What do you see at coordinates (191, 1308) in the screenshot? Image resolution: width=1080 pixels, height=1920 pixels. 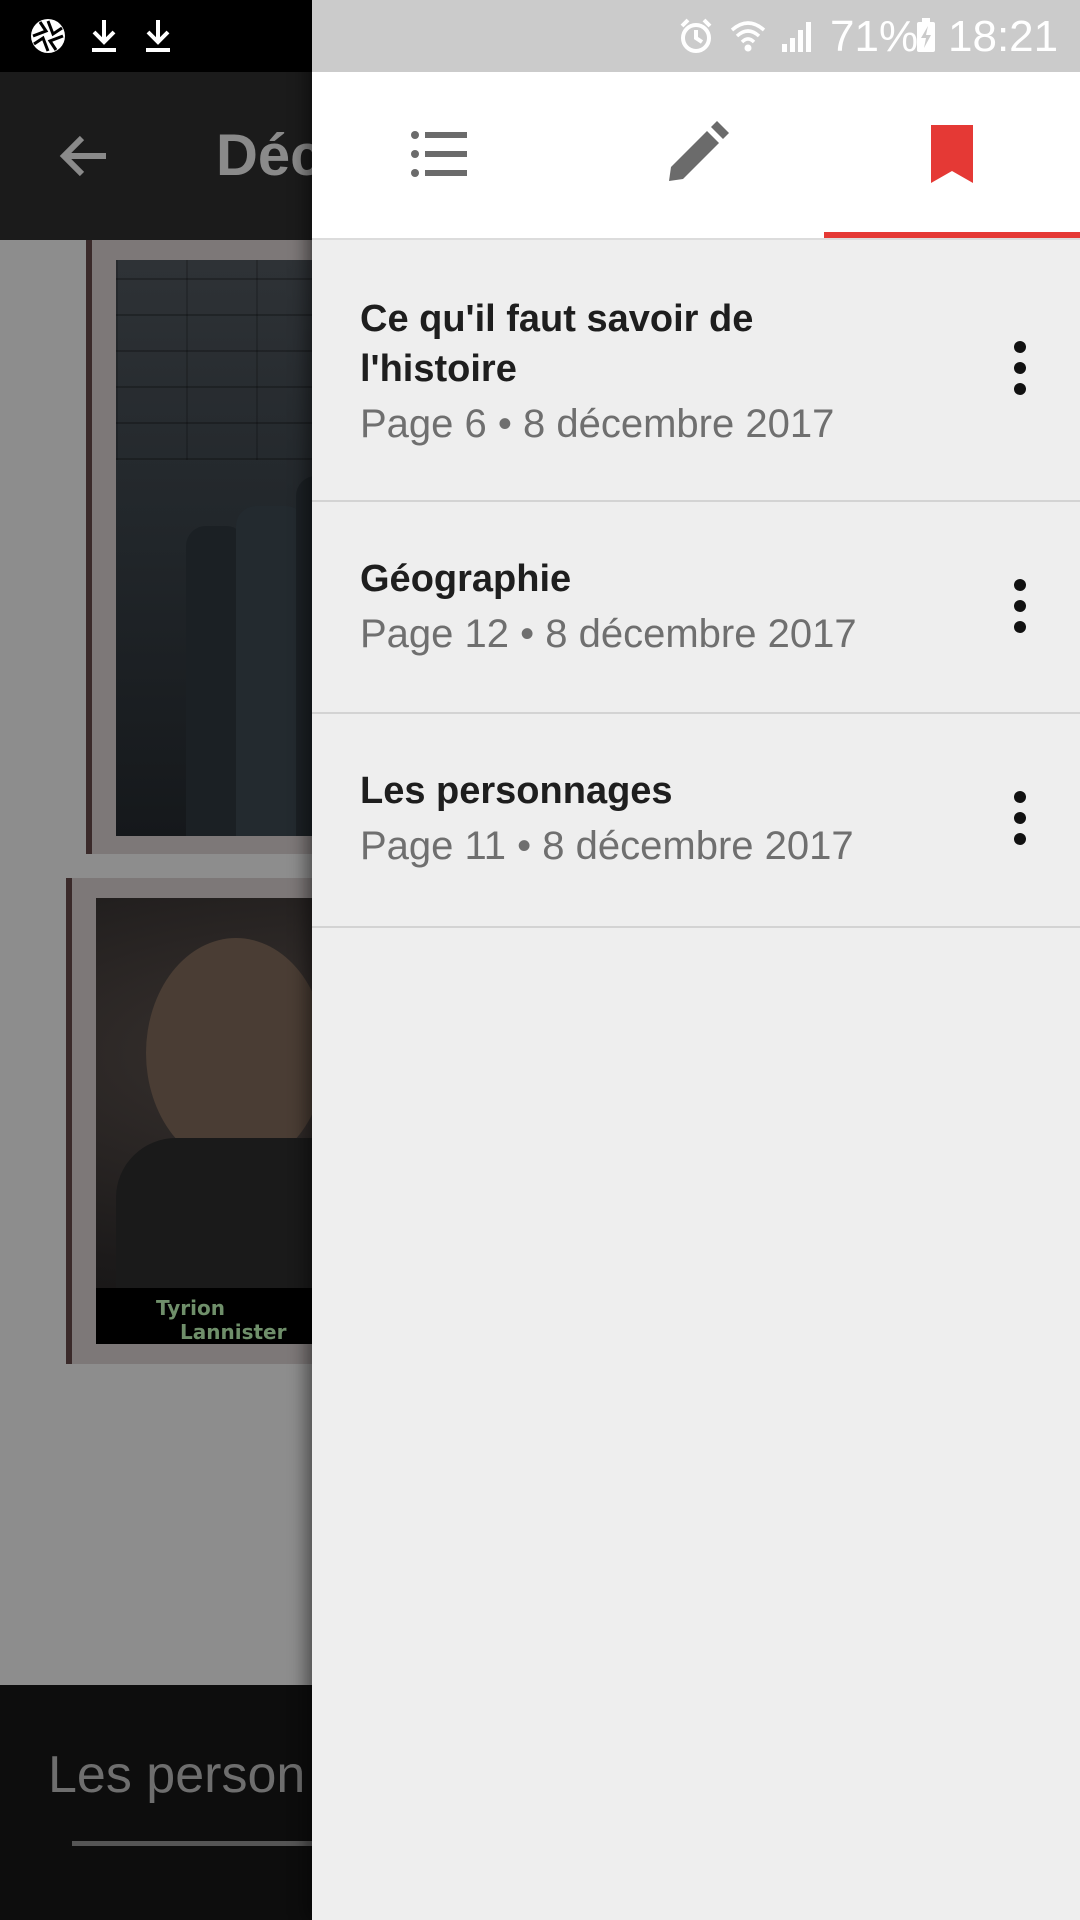 I see `caption-line-1: Tyrion` at bounding box center [191, 1308].